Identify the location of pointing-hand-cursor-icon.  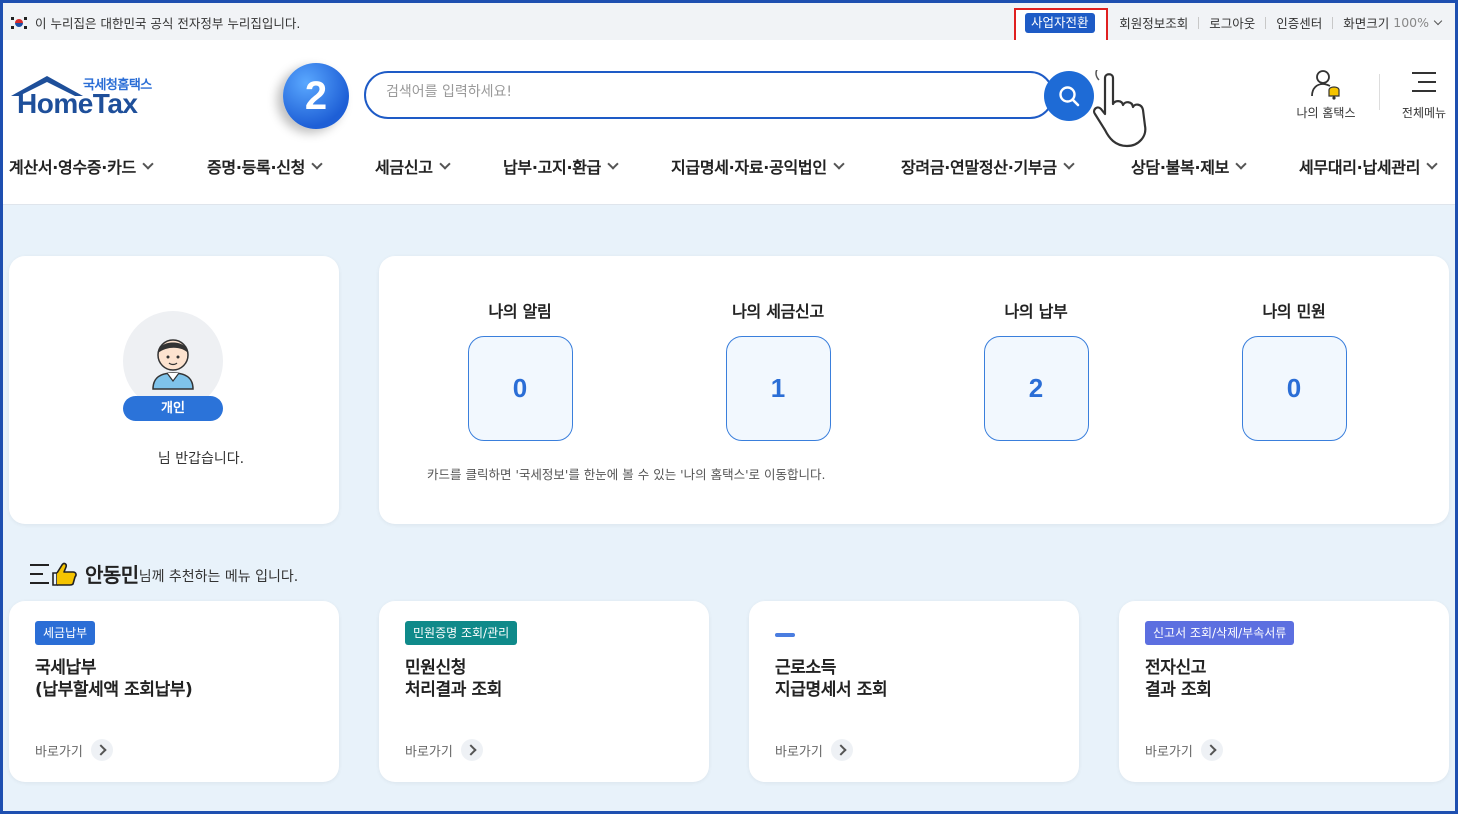
(1120, 109).